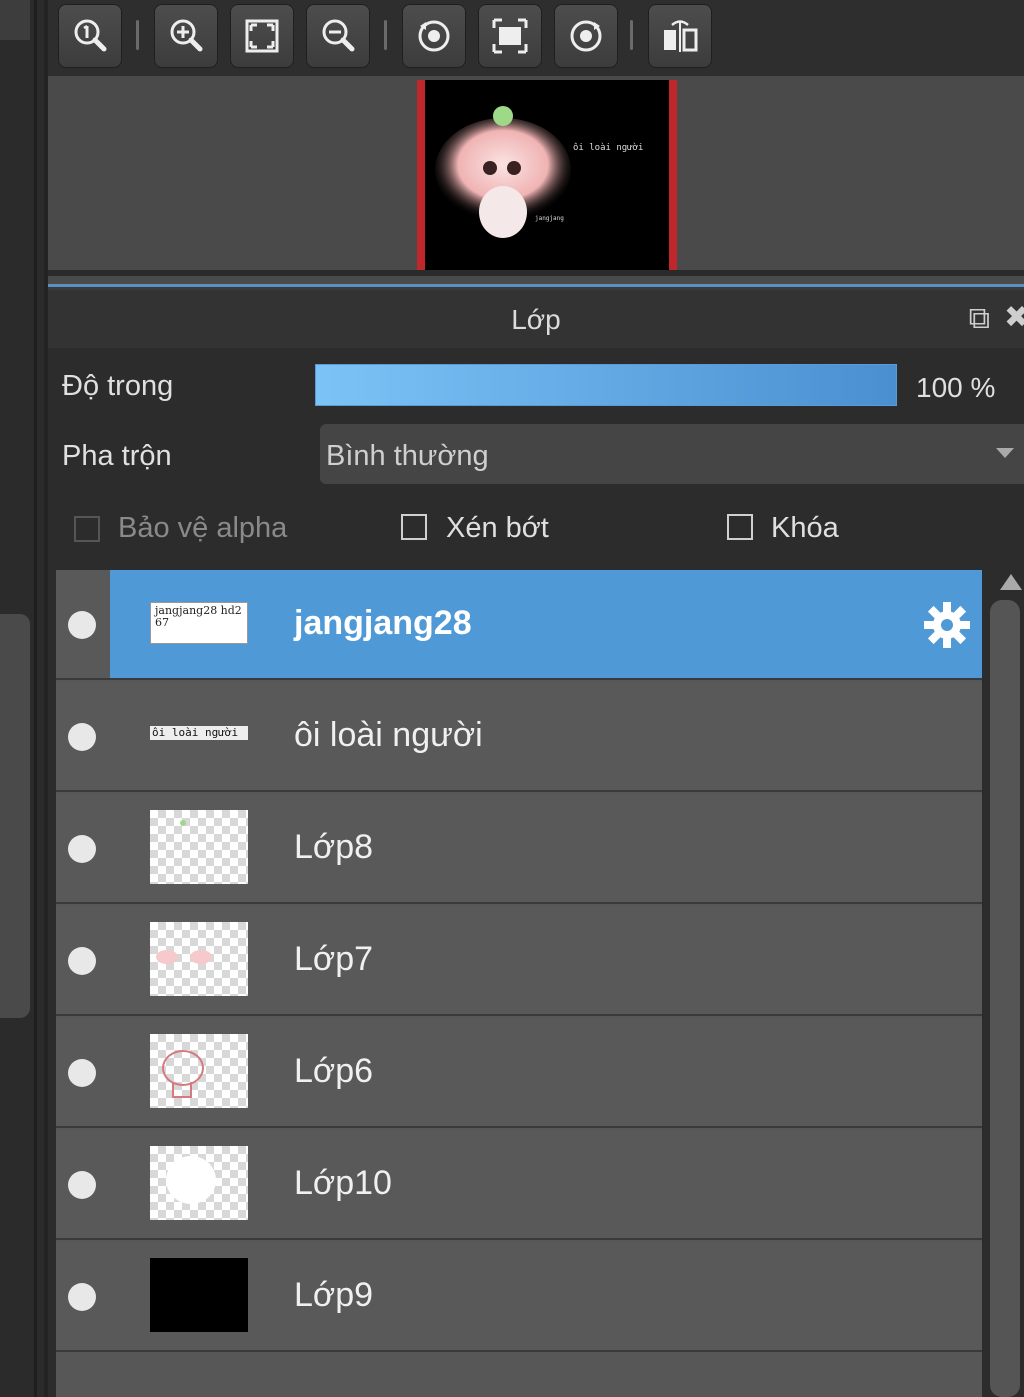  I want to click on flip-horizontal-button, so click(680, 36).